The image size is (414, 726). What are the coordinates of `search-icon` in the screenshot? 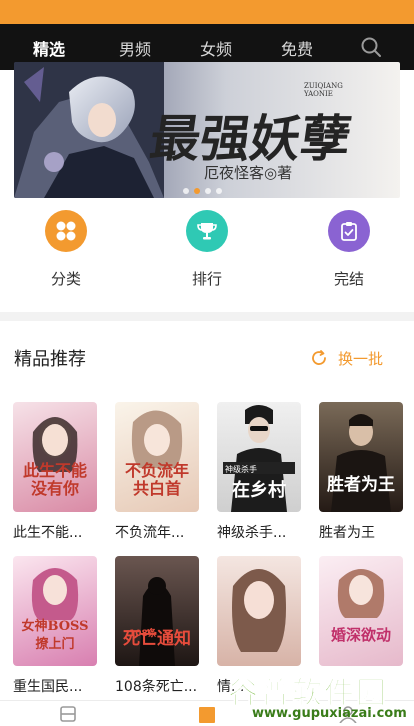 It's located at (371, 47).